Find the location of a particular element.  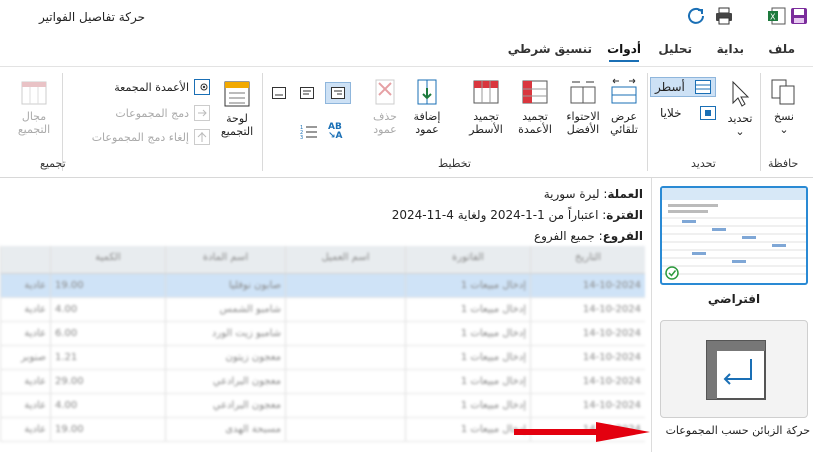

unmerge-groups-button: إلغاء دمج المجموعات is located at coordinates (143, 137).